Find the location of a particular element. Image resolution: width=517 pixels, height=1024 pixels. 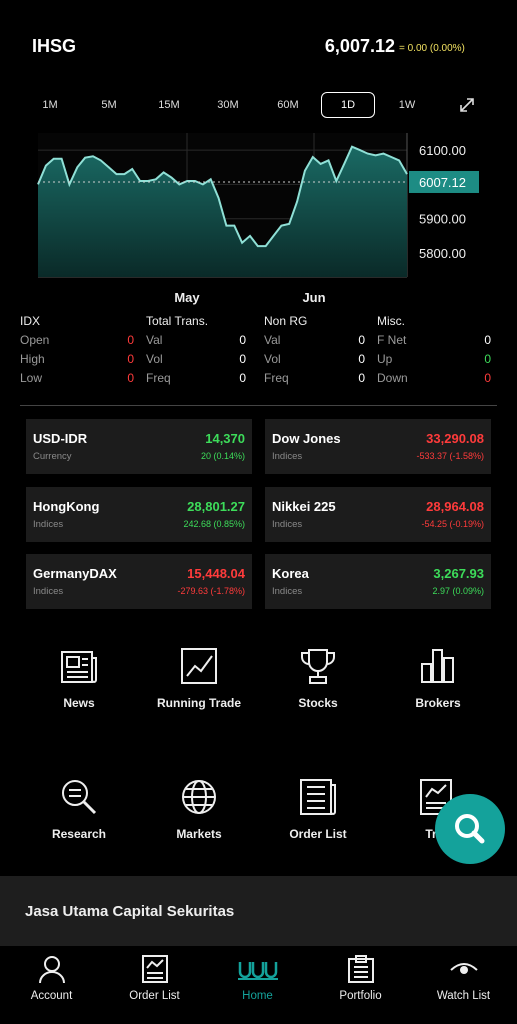

market-name: USD-IDR is located at coordinates (60, 438).